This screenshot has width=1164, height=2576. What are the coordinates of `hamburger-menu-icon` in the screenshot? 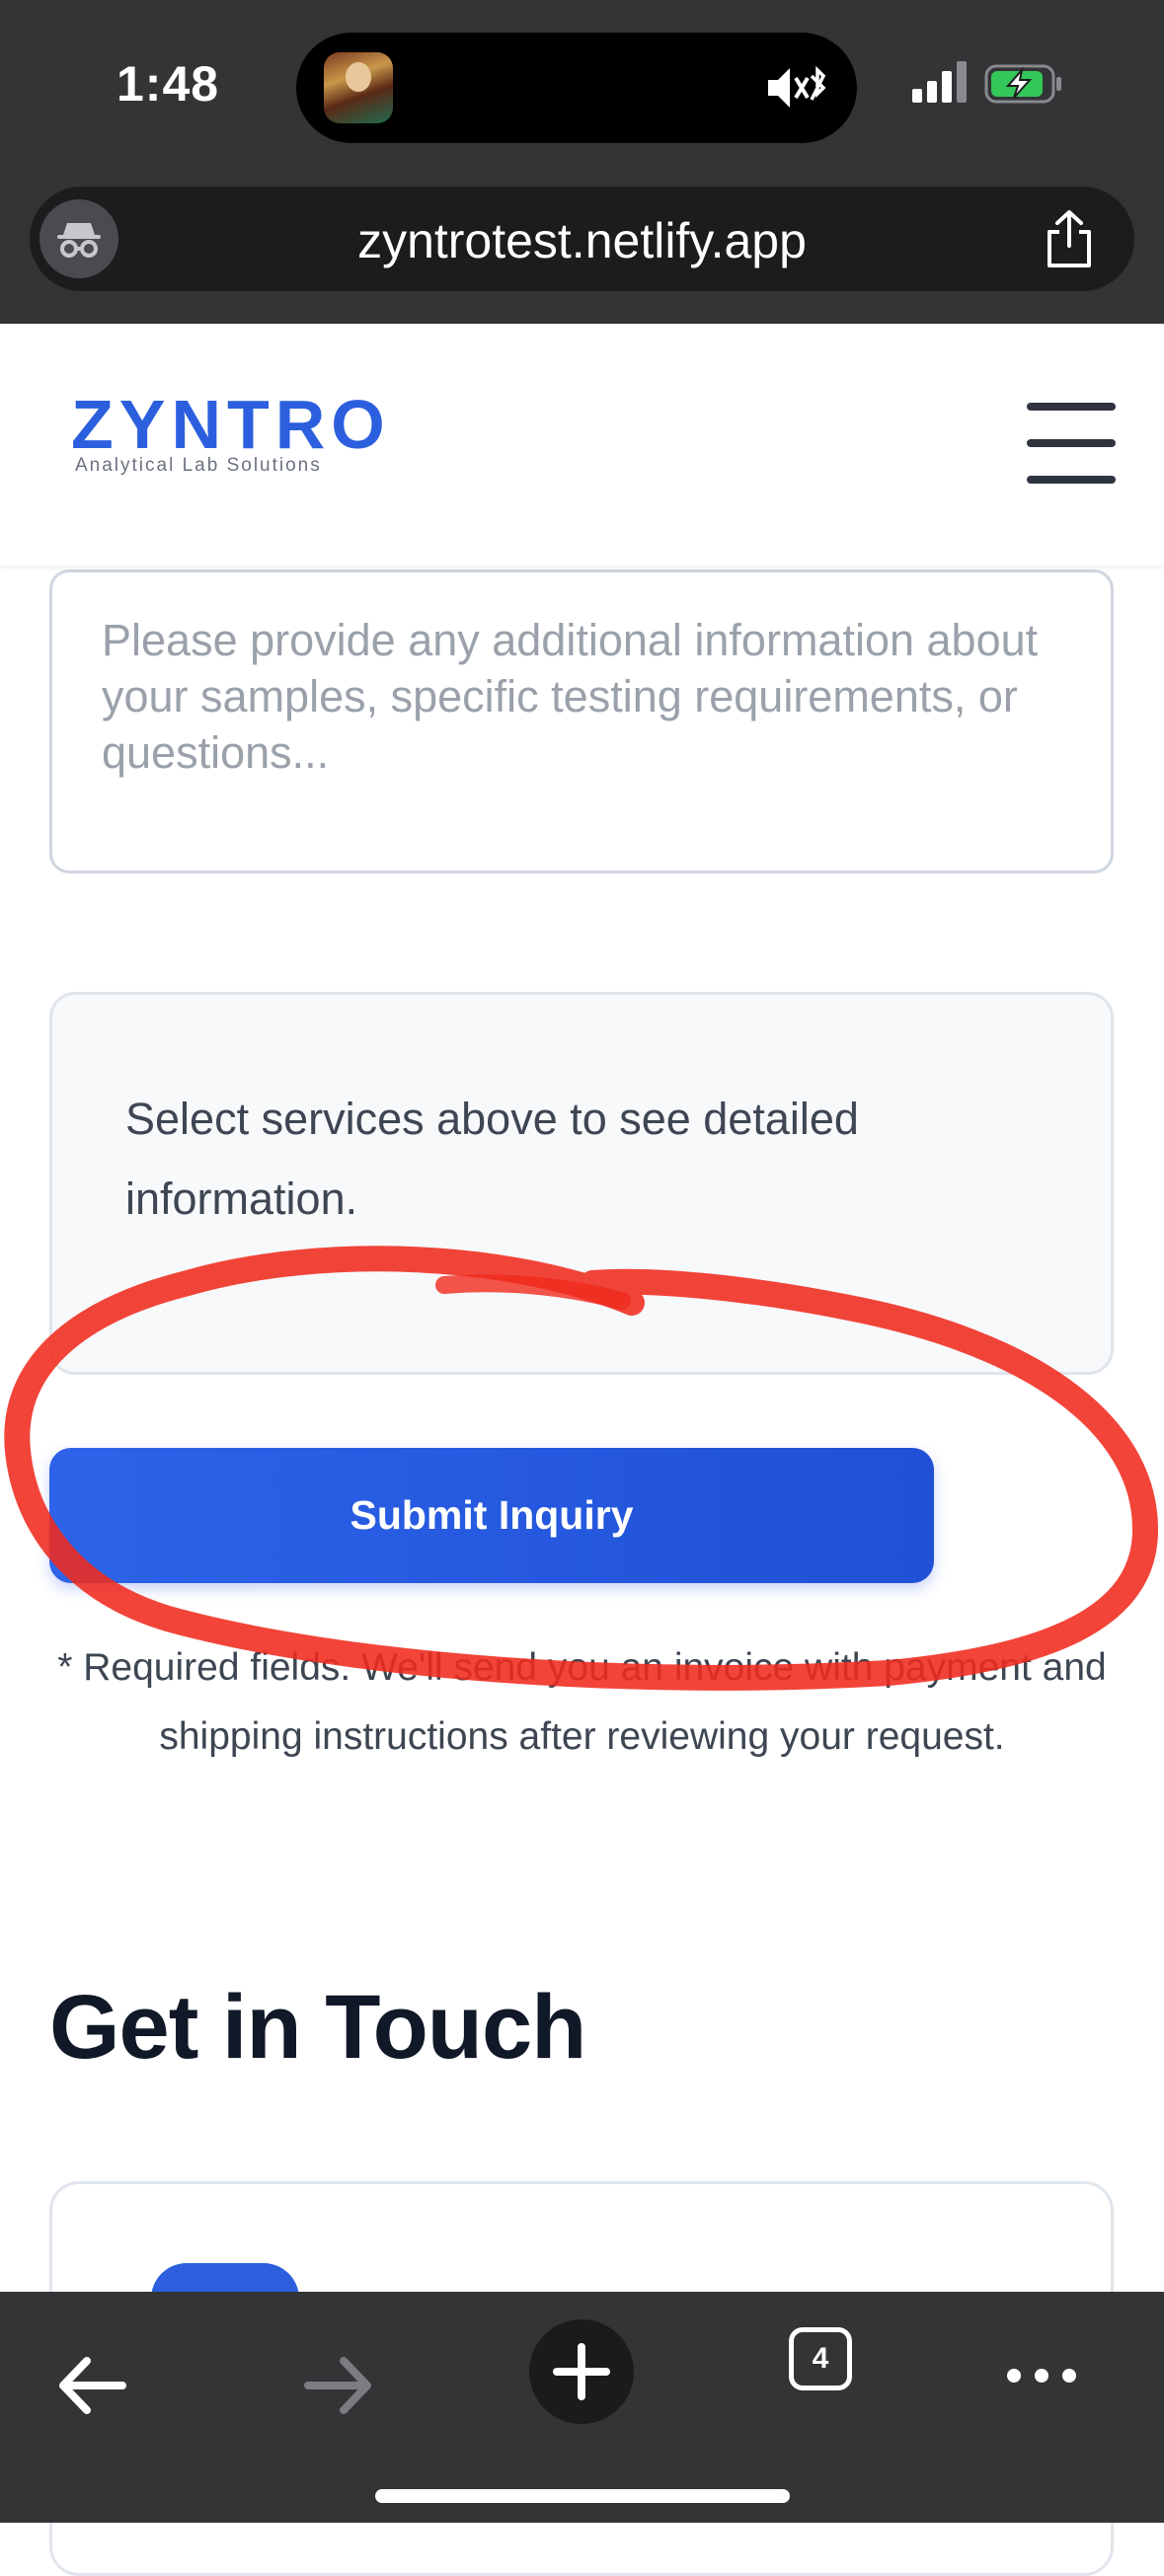 It's located at (1071, 443).